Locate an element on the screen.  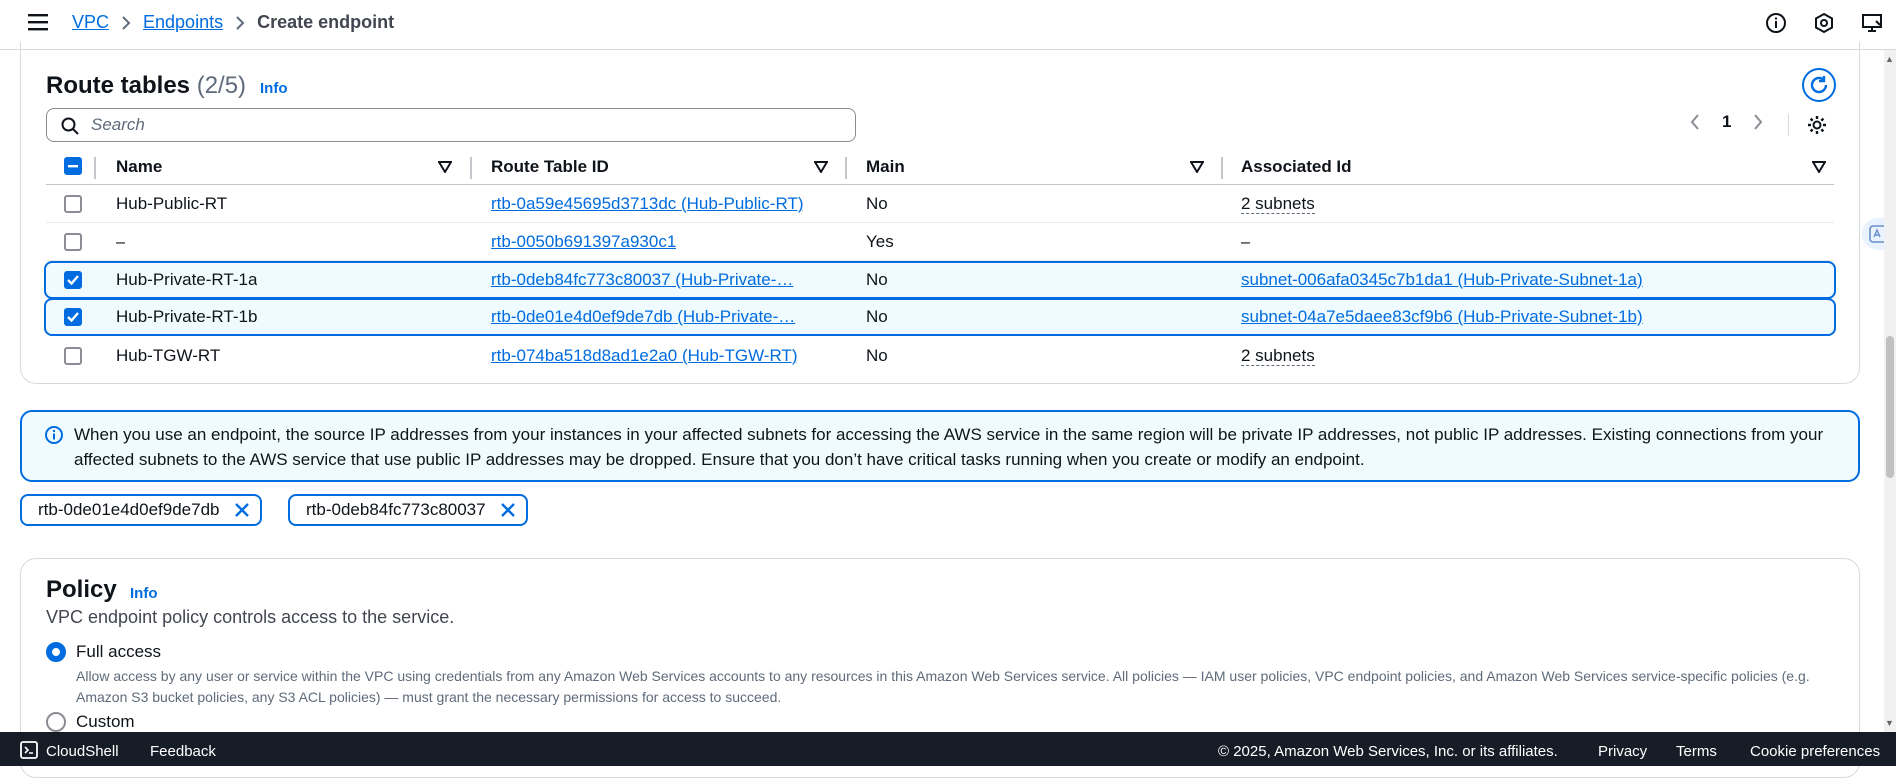
select-all-checkbox is located at coordinates (73, 166).